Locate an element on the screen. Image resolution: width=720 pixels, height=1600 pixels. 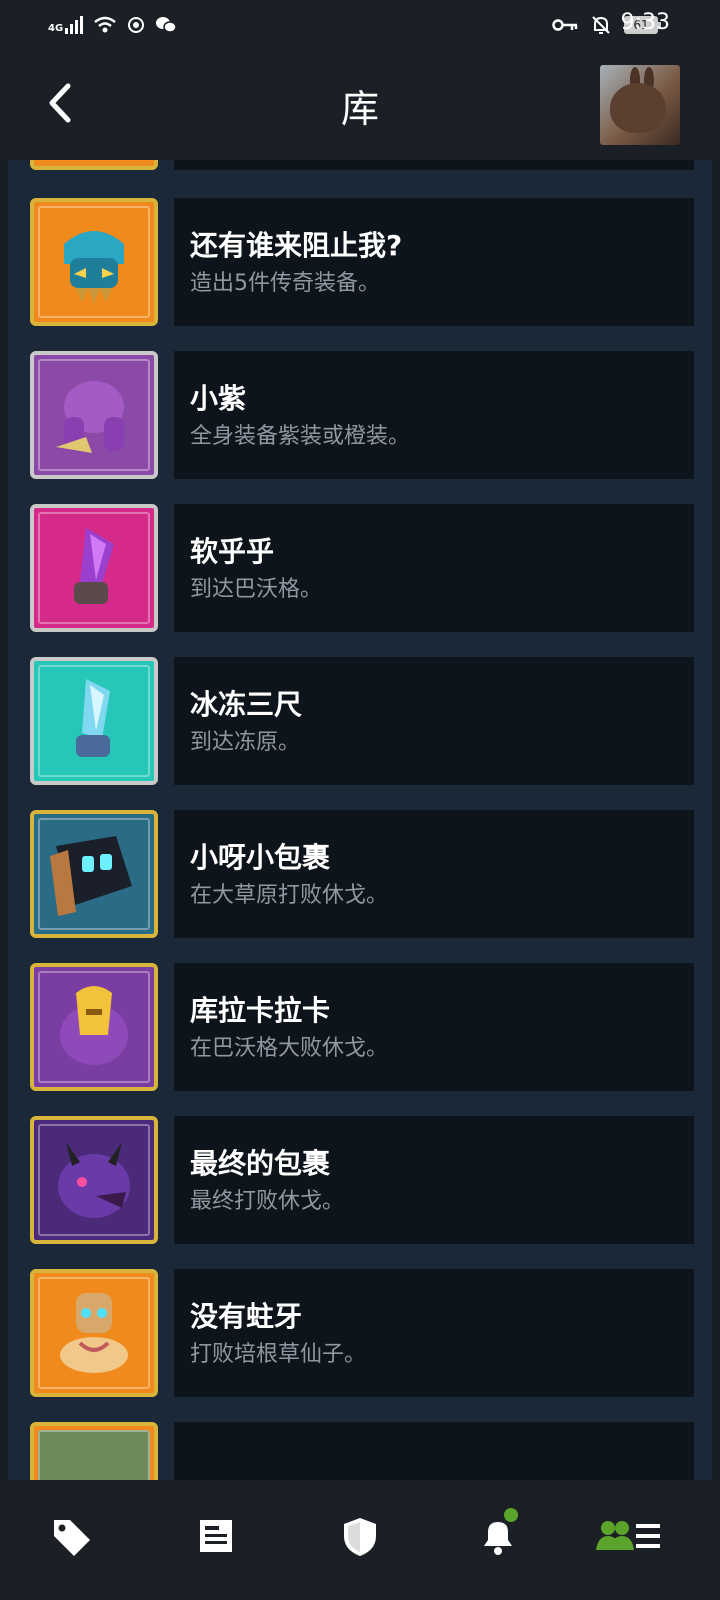
achievement-desc: 打败培根草仙子。 is located at coordinates (278, 1354).